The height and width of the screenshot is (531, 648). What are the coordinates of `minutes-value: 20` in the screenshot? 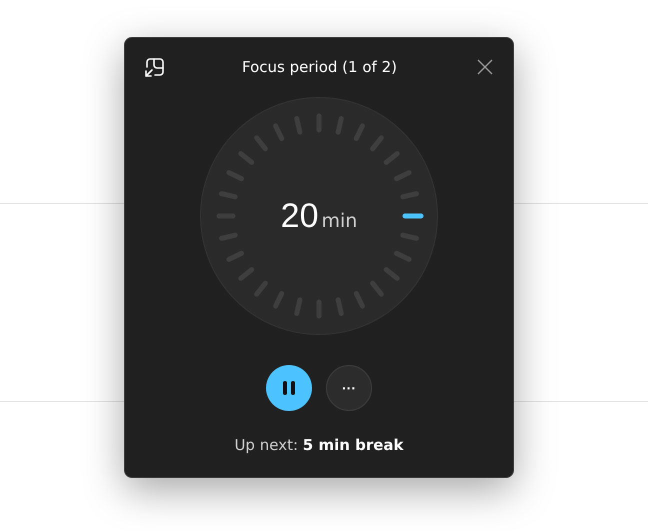 It's located at (299, 216).